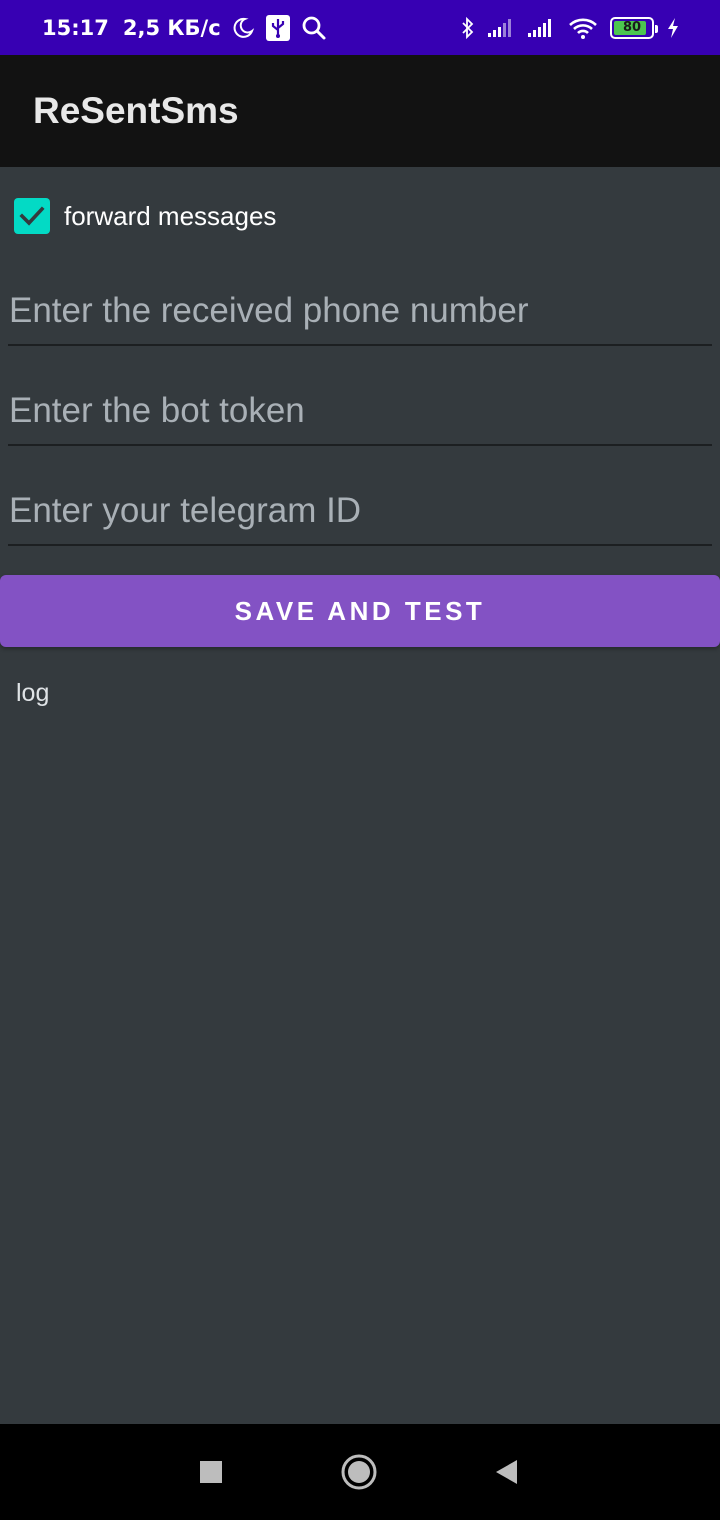 The image size is (720, 1520). Describe the element at coordinates (314, 28) in the screenshot. I see `search-icon` at that location.